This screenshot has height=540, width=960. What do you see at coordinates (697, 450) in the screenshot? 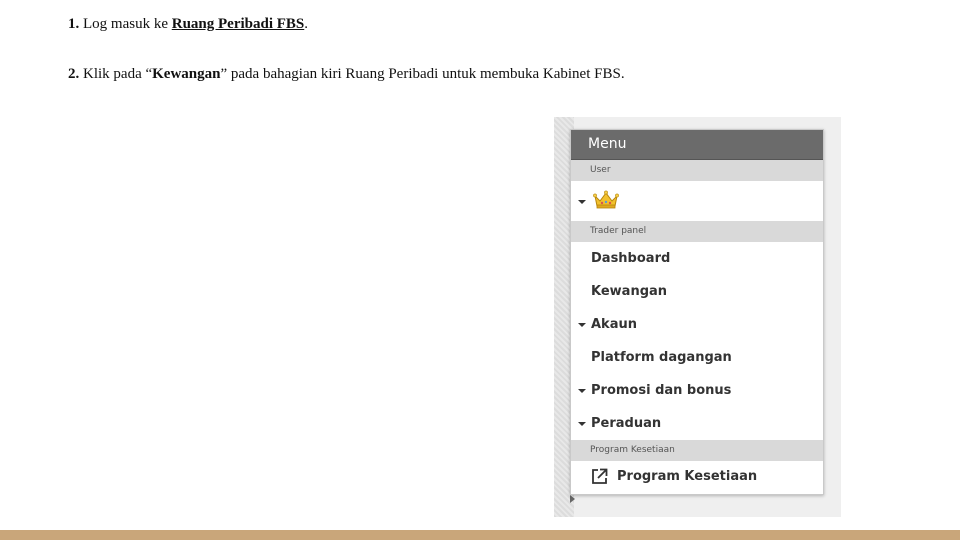
I see `section-label-program-kesetiaan: Program Kesetiaan` at bounding box center [697, 450].